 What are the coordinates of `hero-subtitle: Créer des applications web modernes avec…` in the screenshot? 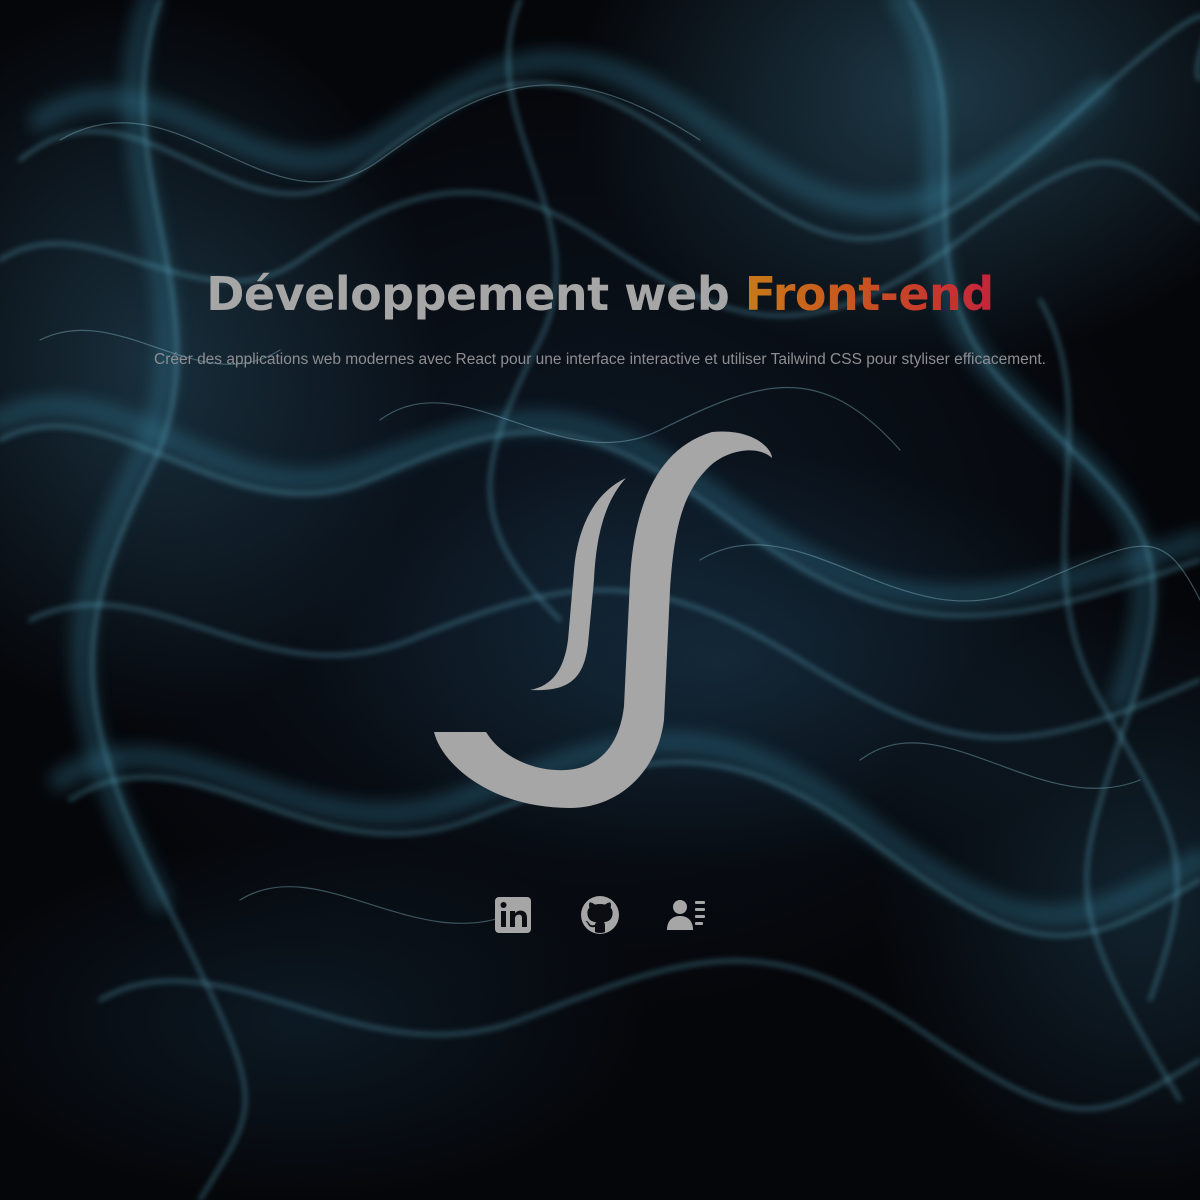 It's located at (600, 359).